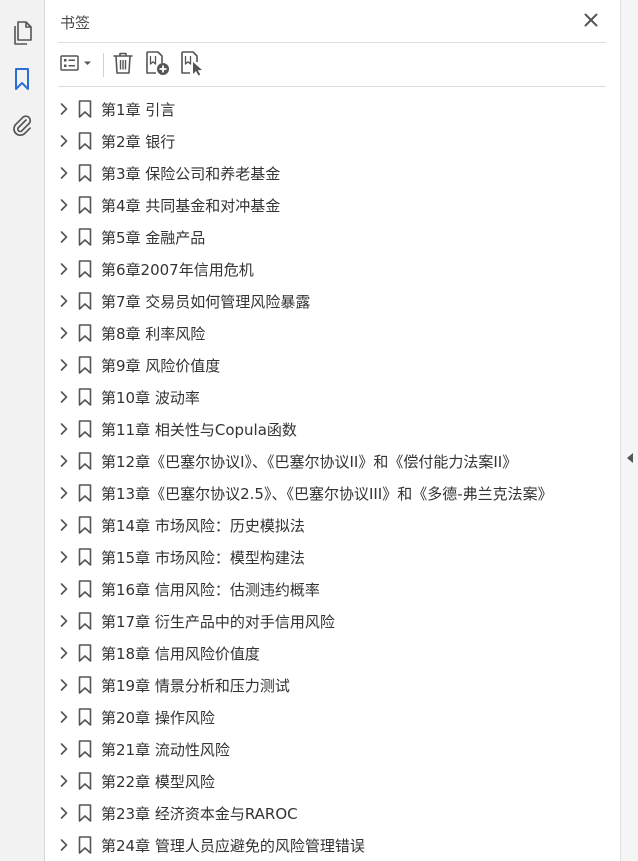 The image size is (638, 861). What do you see at coordinates (180, 653) in the screenshot?
I see `bookmark-label: 第18章 信用风险价值度` at bounding box center [180, 653].